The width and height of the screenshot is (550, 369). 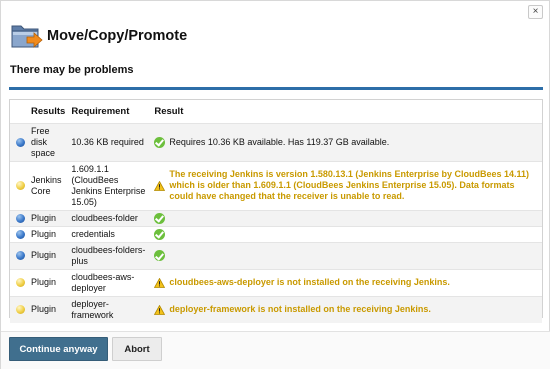 I want to click on results-cell: Jenkins Core, so click(x=48, y=185).